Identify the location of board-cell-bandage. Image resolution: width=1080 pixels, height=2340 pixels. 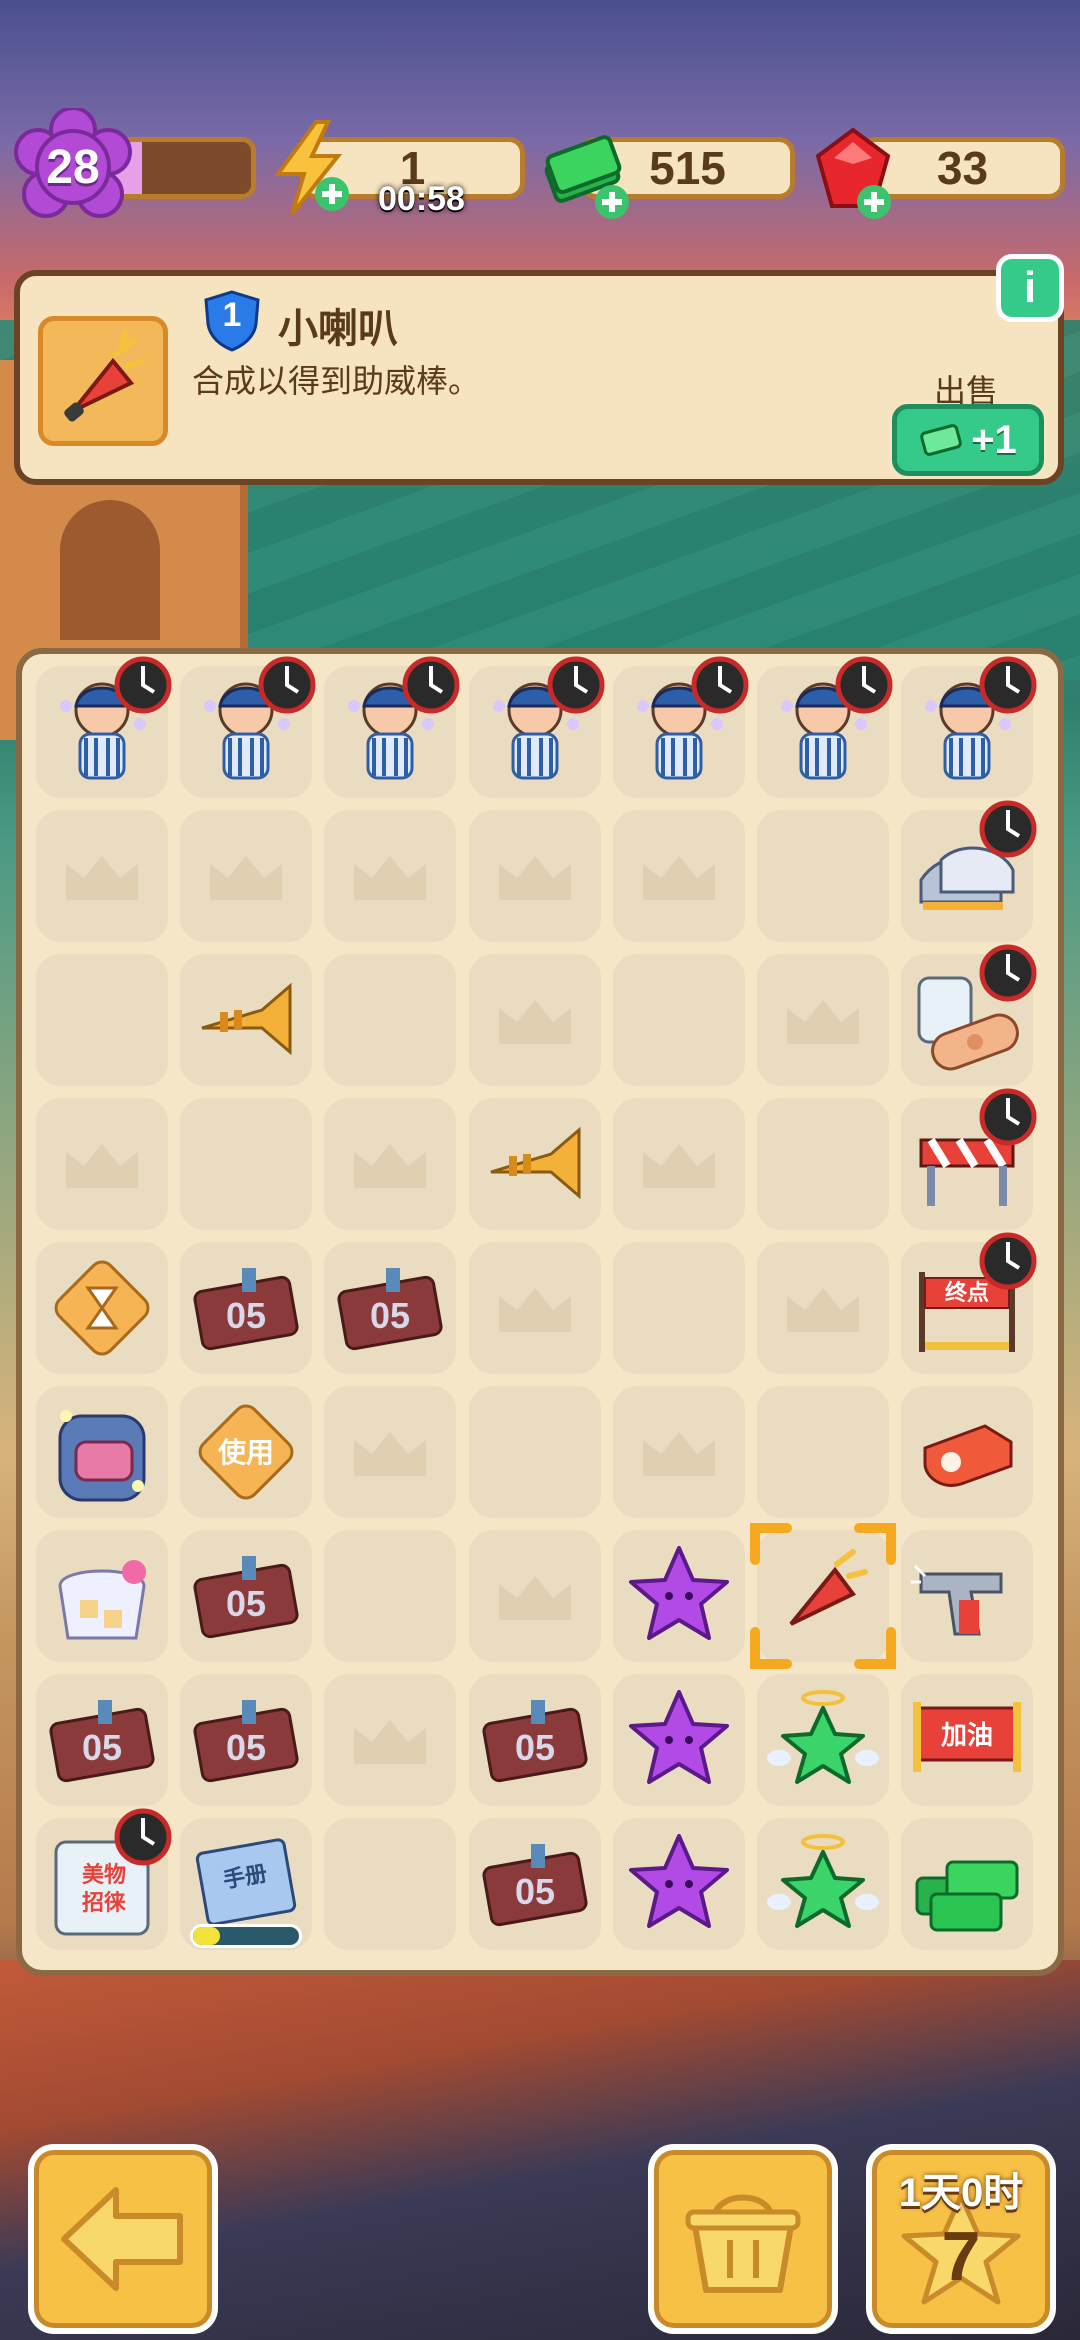
(969, 1015).